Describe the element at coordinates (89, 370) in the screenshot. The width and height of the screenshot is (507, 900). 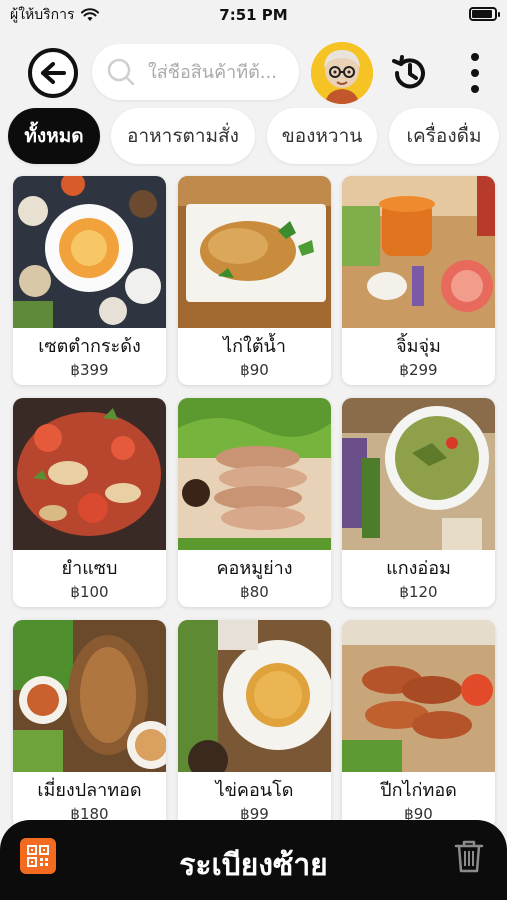
I see `product-price: ฿399` at that location.